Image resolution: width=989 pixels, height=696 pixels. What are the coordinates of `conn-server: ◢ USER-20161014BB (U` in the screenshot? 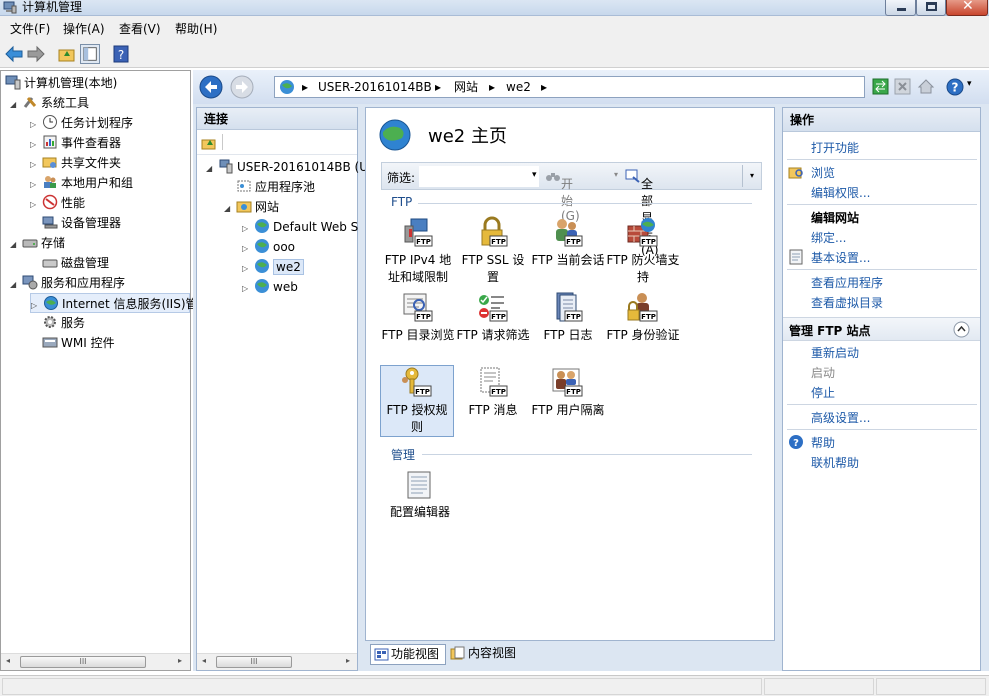 It's located at (287, 167).